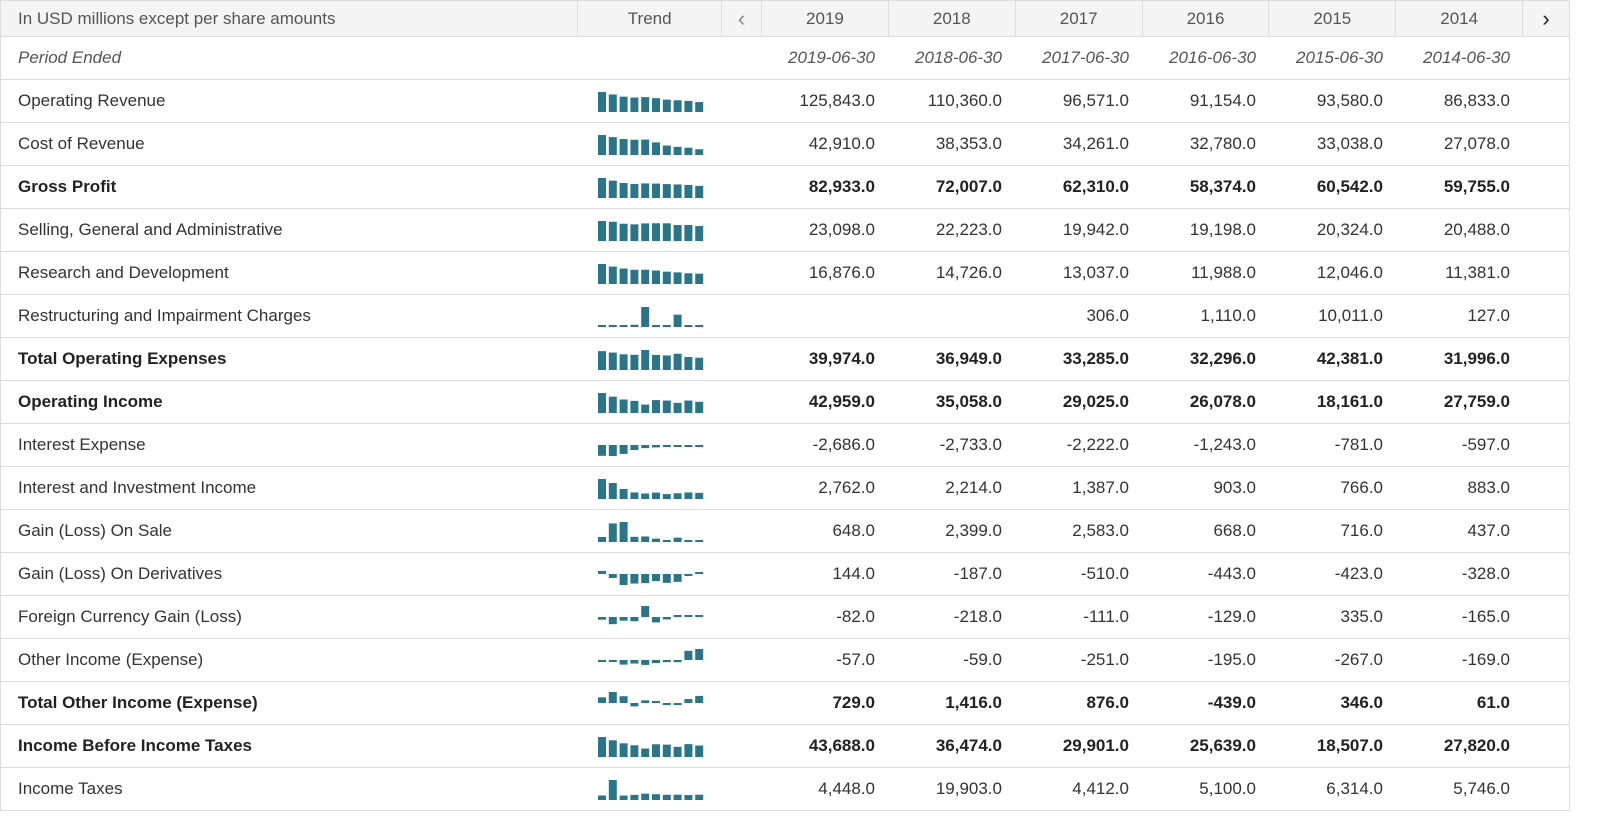 This screenshot has width=1616, height=832. Describe the element at coordinates (1085, 57) in the screenshot. I see `period-date: 2017-06-30` at that location.